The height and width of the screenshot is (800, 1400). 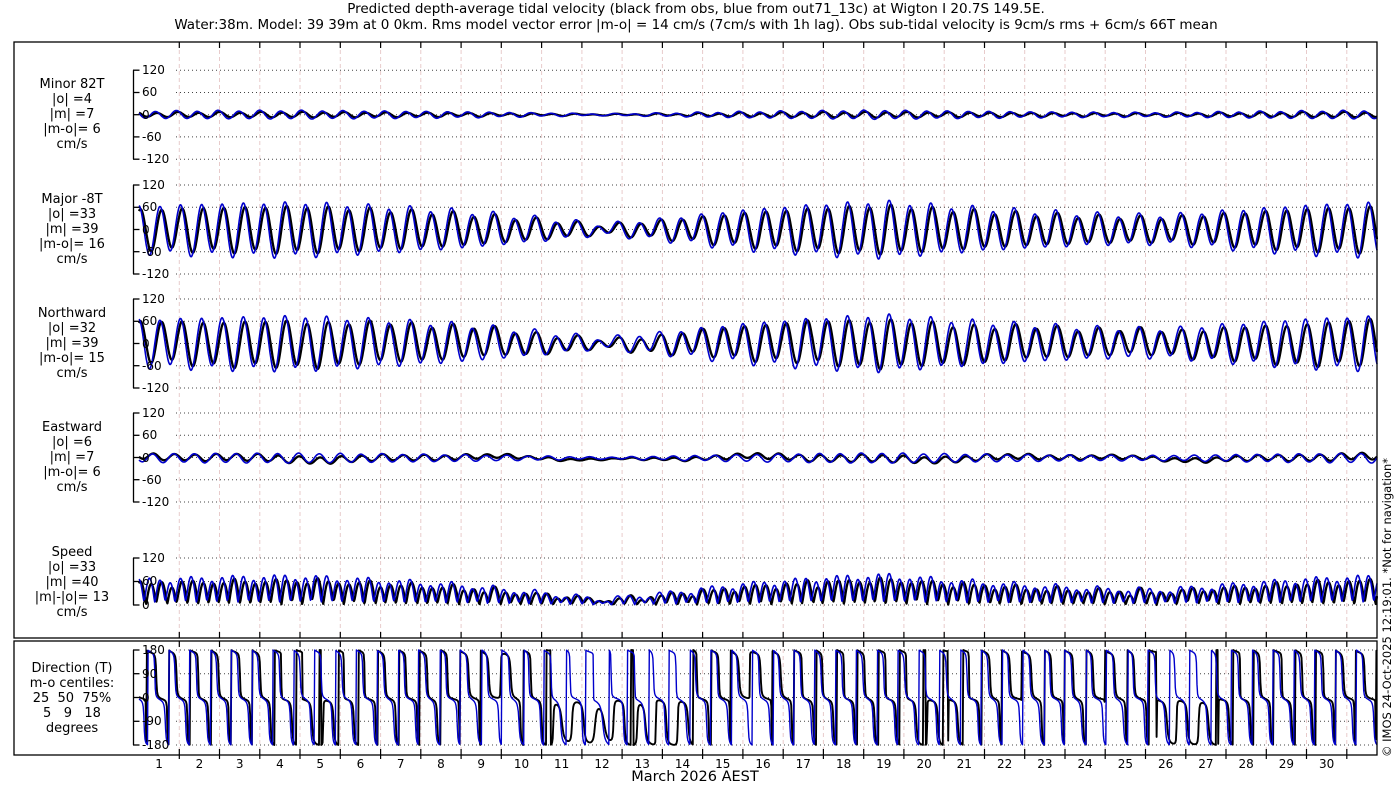 I want to click on x-day-label: 1, so click(x=159, y=764).